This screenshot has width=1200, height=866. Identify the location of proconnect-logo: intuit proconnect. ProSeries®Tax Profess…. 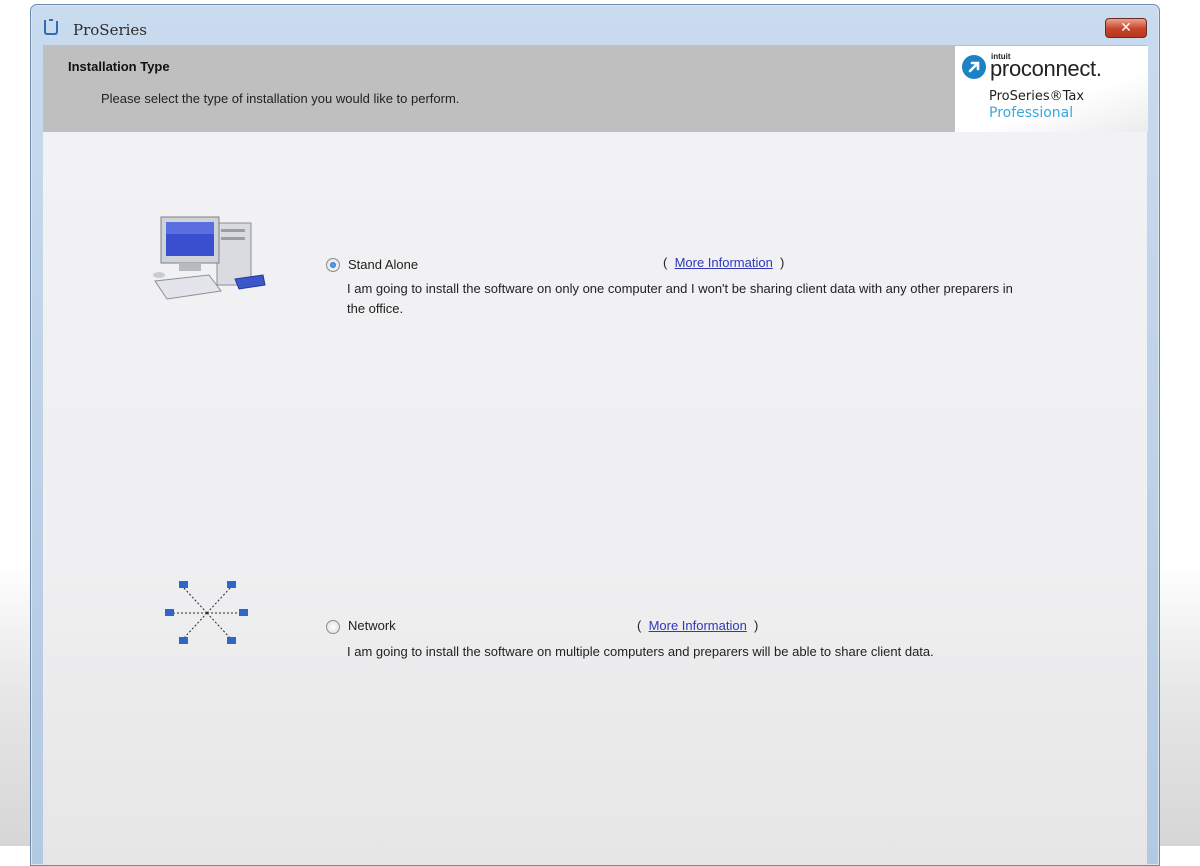
(1051, 89).